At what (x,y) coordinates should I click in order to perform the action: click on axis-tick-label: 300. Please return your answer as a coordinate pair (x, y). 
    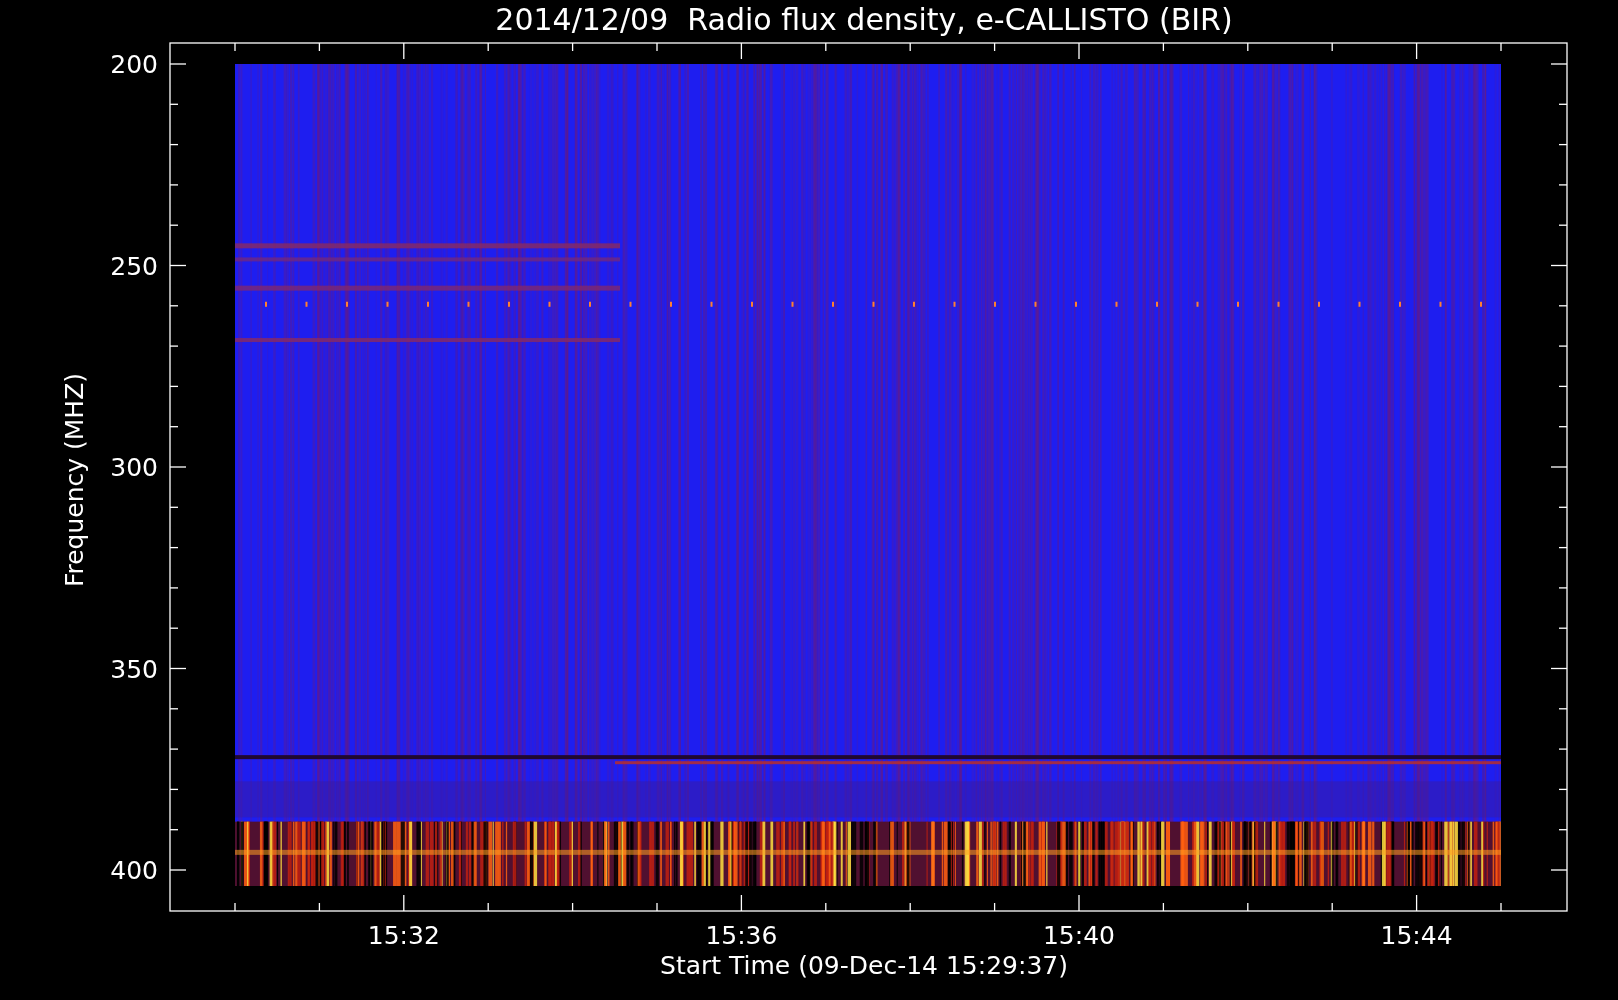
    Looking at the image, I should click on (134, 467).